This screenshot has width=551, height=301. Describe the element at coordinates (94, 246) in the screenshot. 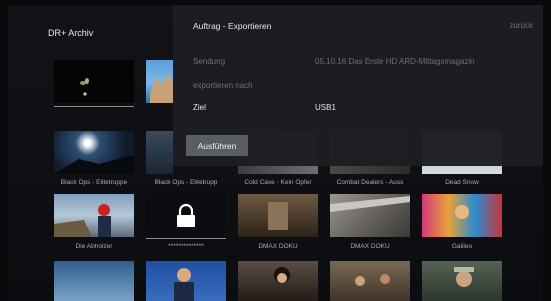

I see `recording-title: Die Abholzer` at that location.